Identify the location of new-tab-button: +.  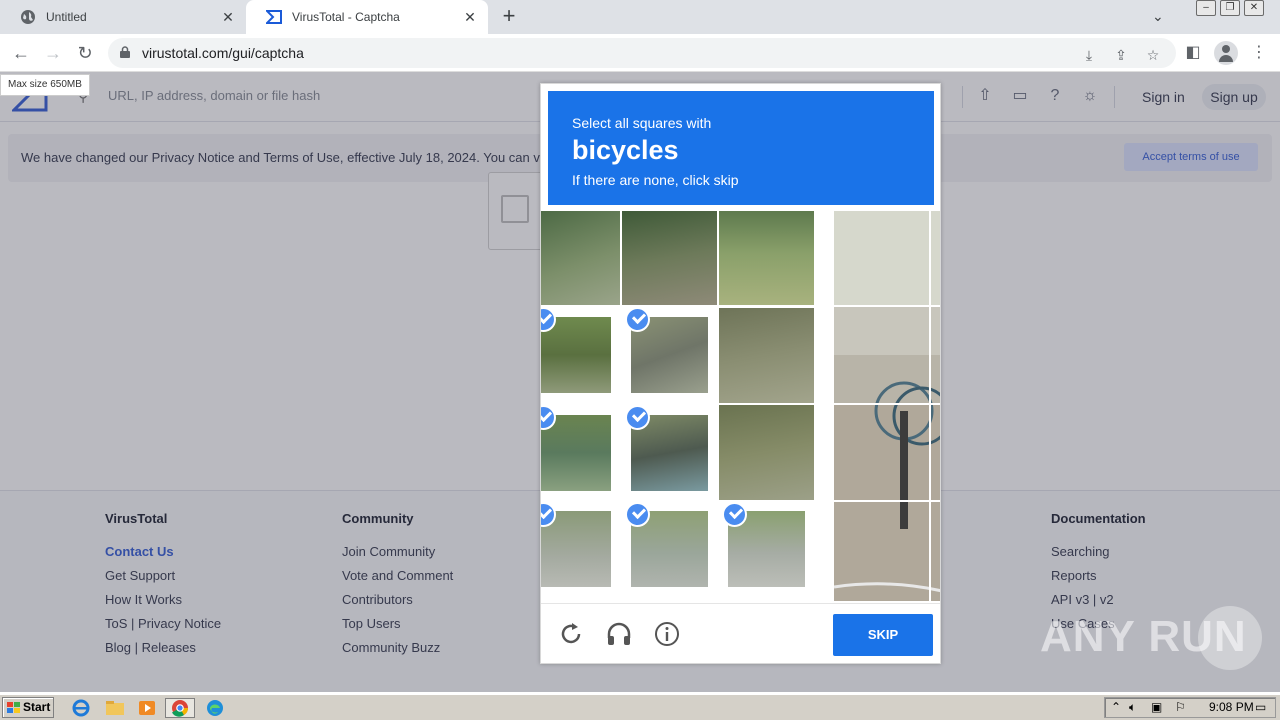
(509, 16).